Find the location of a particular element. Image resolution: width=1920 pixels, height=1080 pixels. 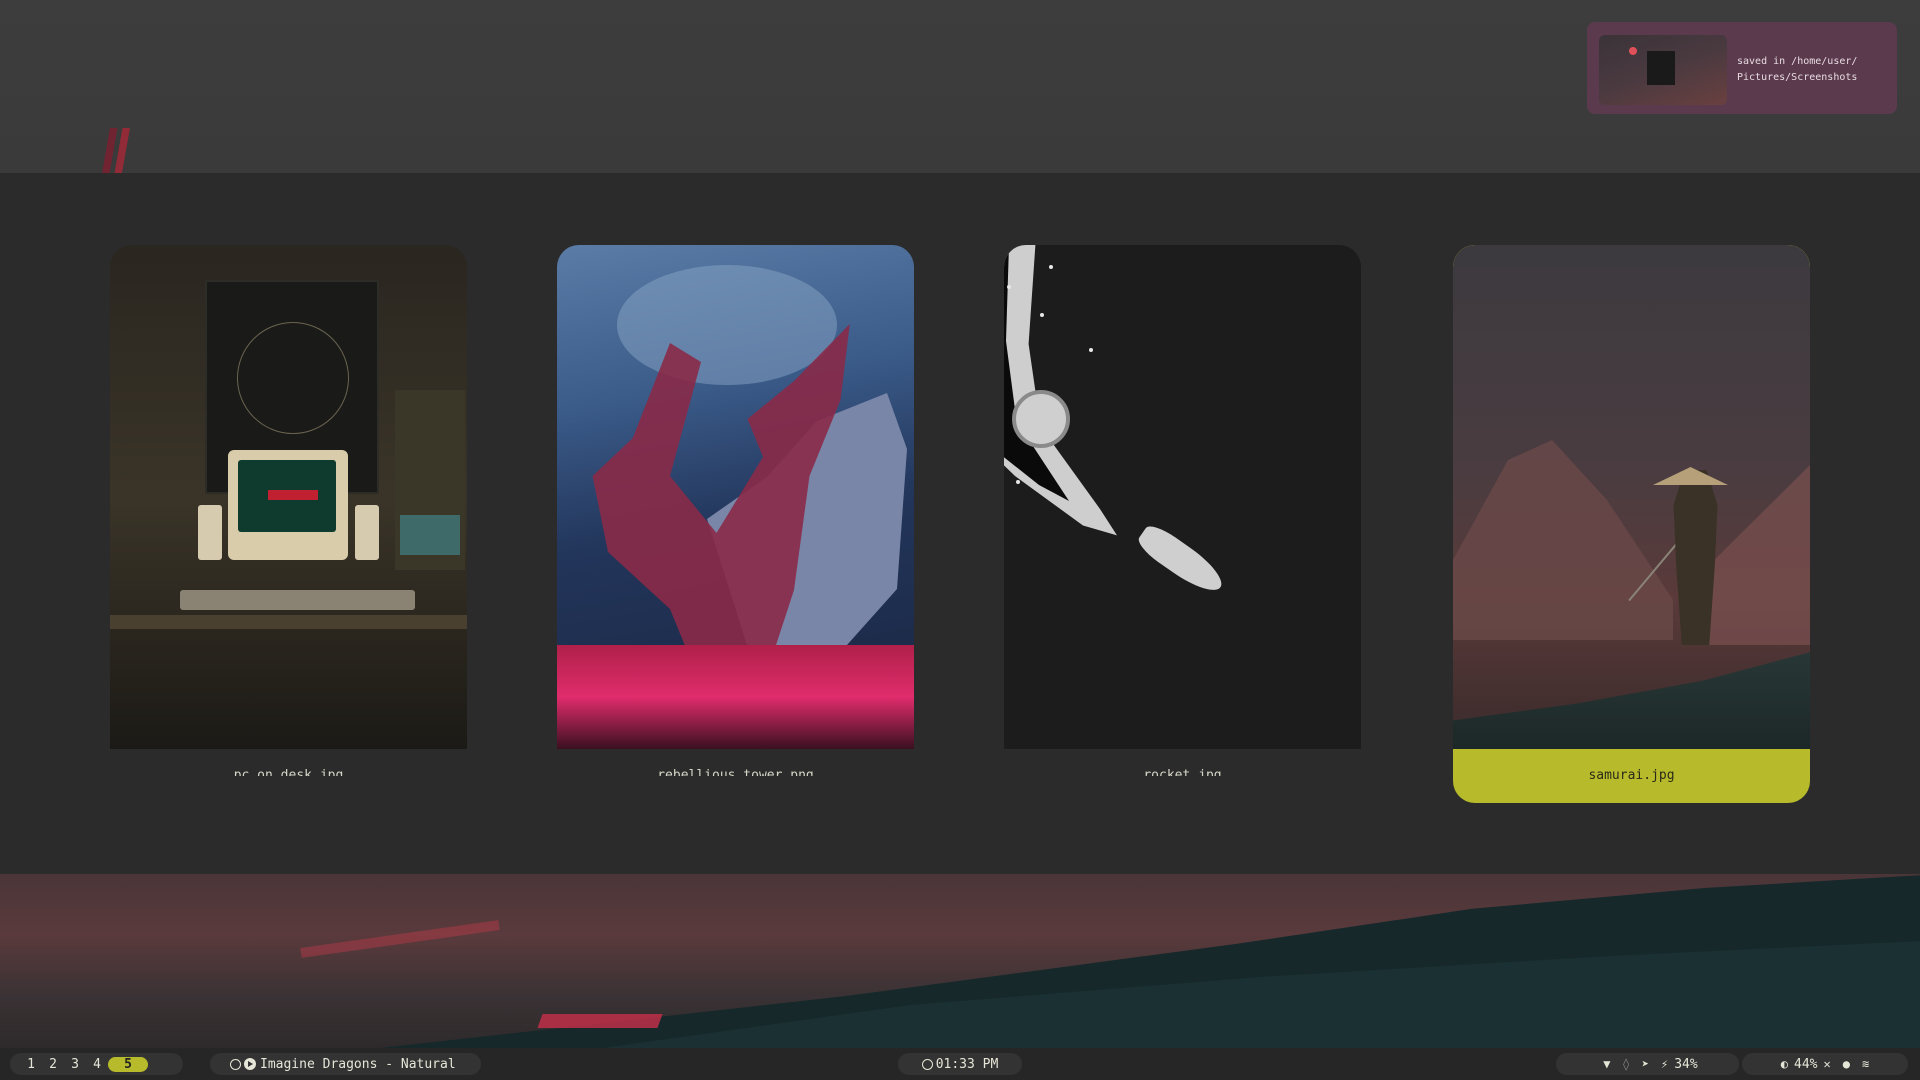

system-tray-left: ▼ ◊ ➤ ⚡ 34% is located at coordinates (1647, 1064).